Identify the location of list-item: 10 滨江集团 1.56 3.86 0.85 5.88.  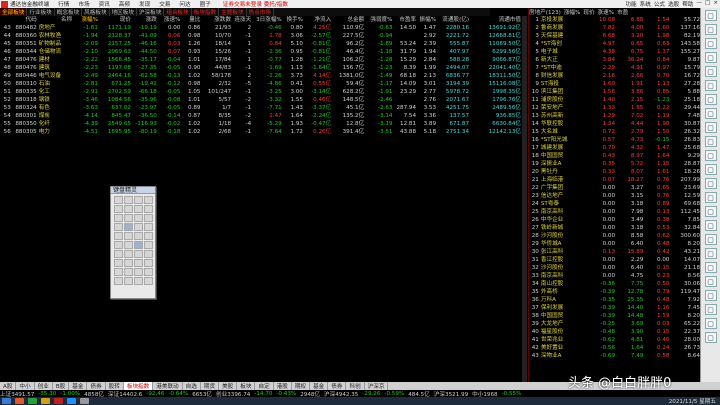
(615, 92).